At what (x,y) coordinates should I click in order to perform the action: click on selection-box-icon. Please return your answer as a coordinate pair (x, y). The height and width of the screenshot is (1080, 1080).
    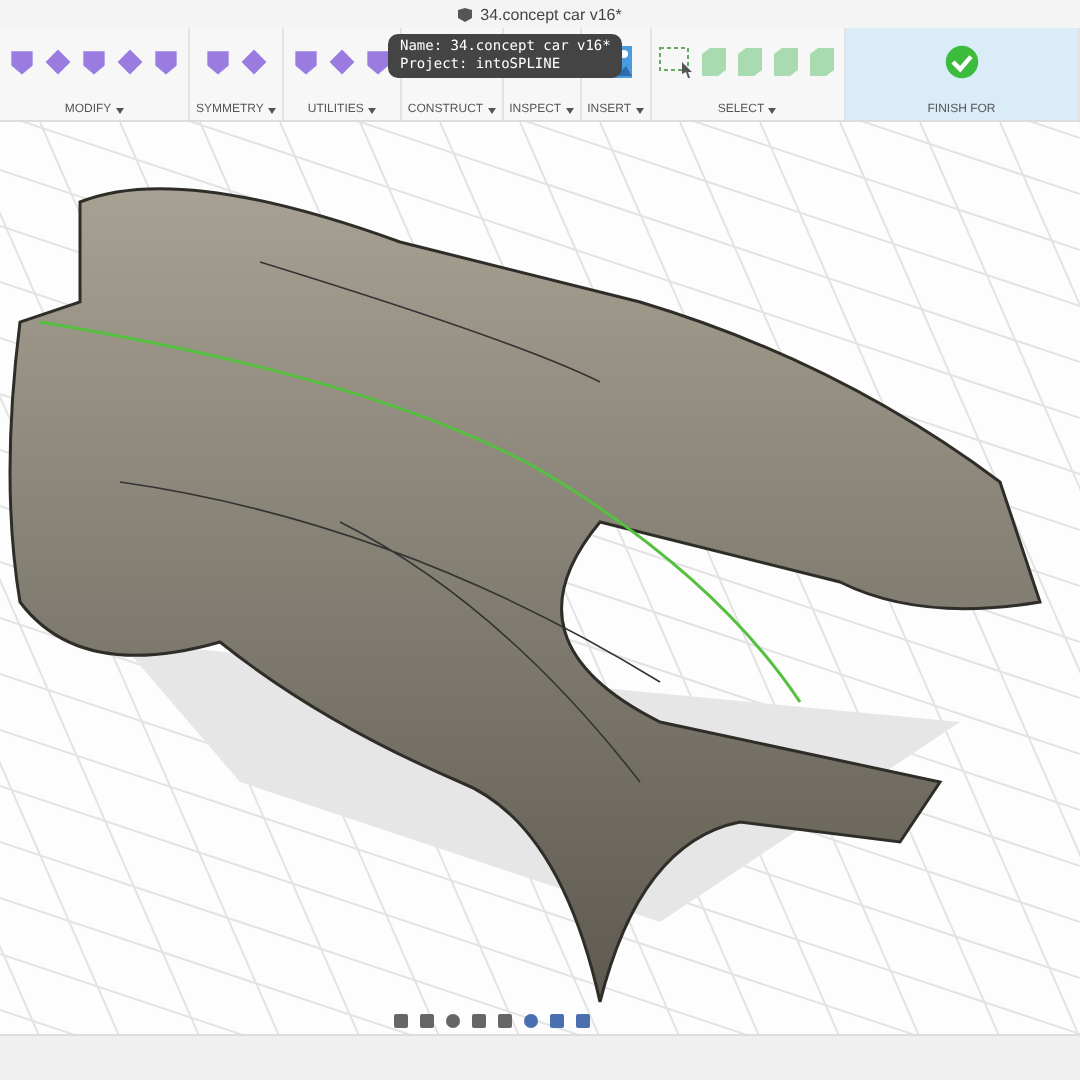
    Looking at the image, I should click on (675, 62).